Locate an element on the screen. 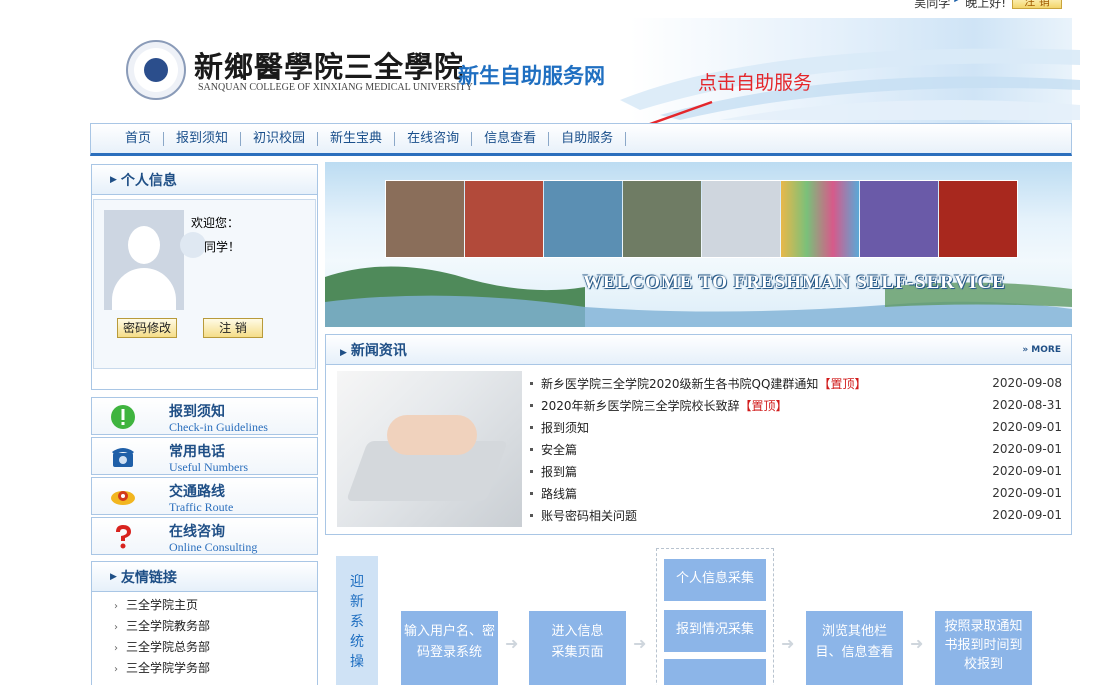 This screenshot has width=1097, height=685. friend-link-item: › 三全学院总务部 is located at coordinates (162, 646).